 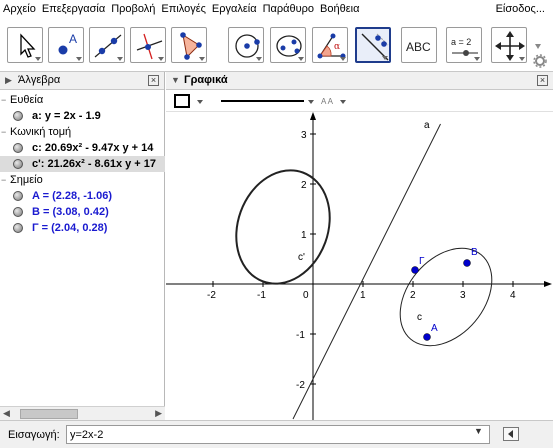 What do you see at coordinates (422, 261) in the screenshot?
I see `point-label-Γ: Γ` at bounding box center [422, 261].